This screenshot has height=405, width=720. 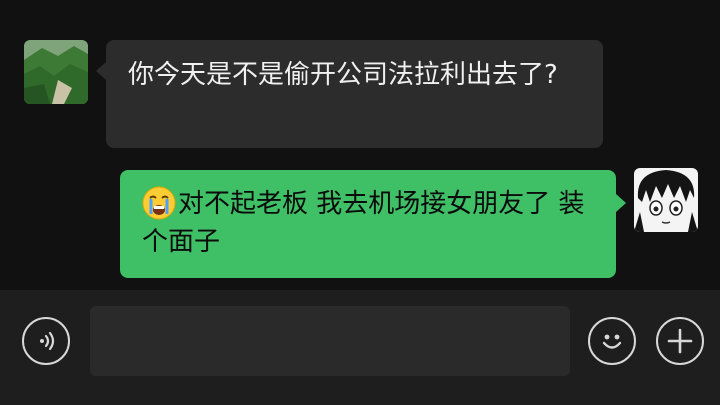 I want to click on anime-avatar-image, so click(x=666, y=200).